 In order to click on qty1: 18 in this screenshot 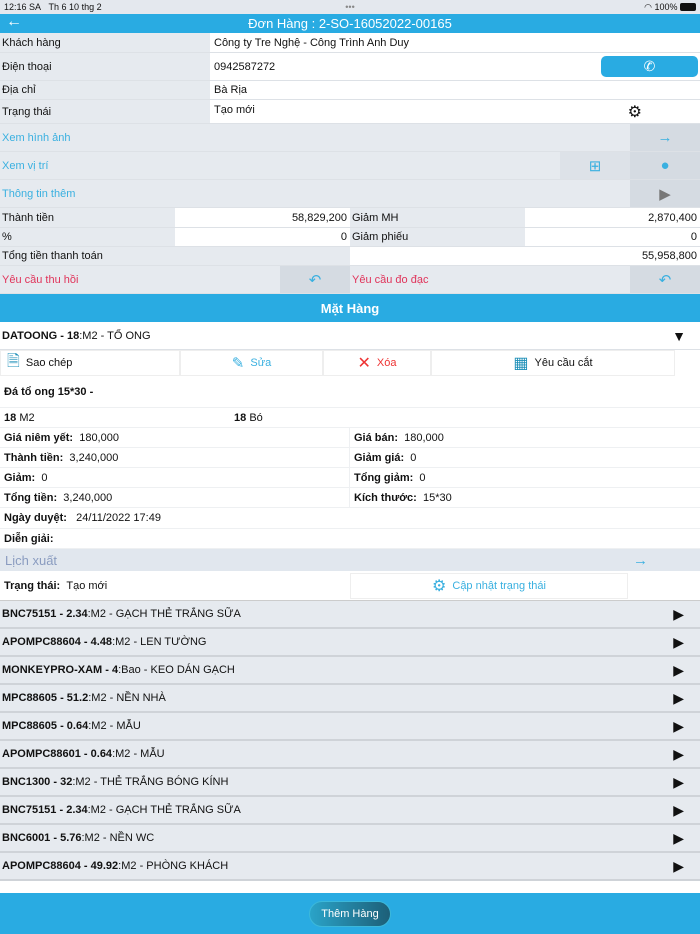, I will do `click(10, 417)`.